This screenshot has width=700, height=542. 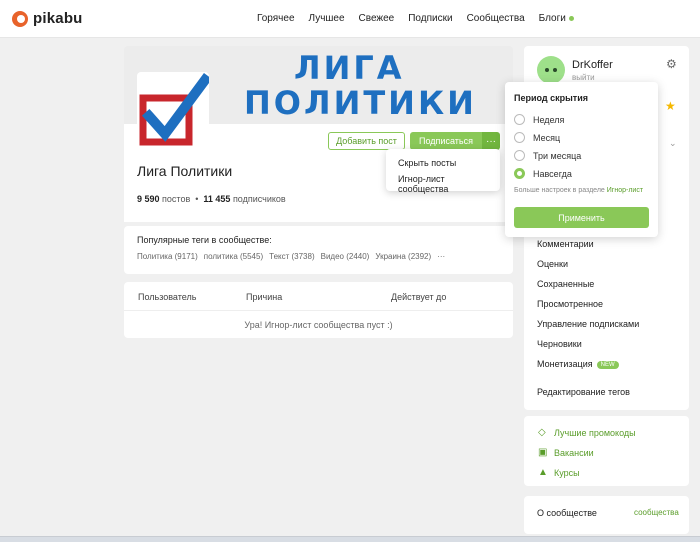 I want to click on tag-item: Видео (2440), so click(x=345, y=256).